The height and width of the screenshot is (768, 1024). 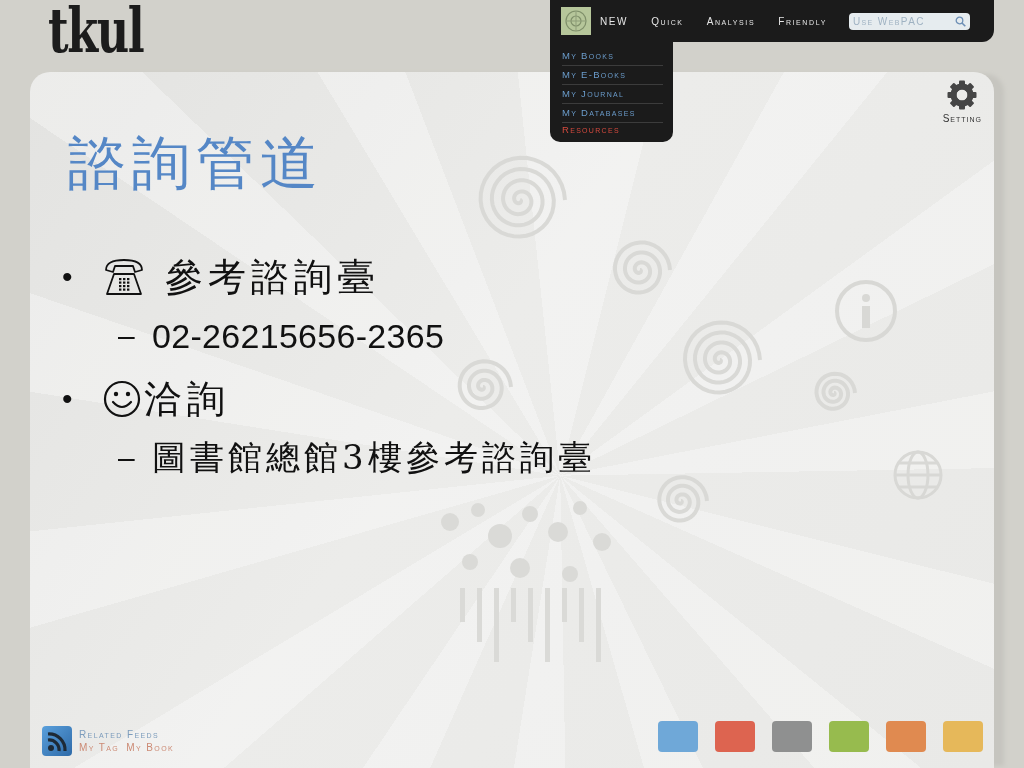 What do you see at coordinates (120, 734) in the screenshot?
I see `feeds-heading: Related Feeds` at bounding box center [120, 734].